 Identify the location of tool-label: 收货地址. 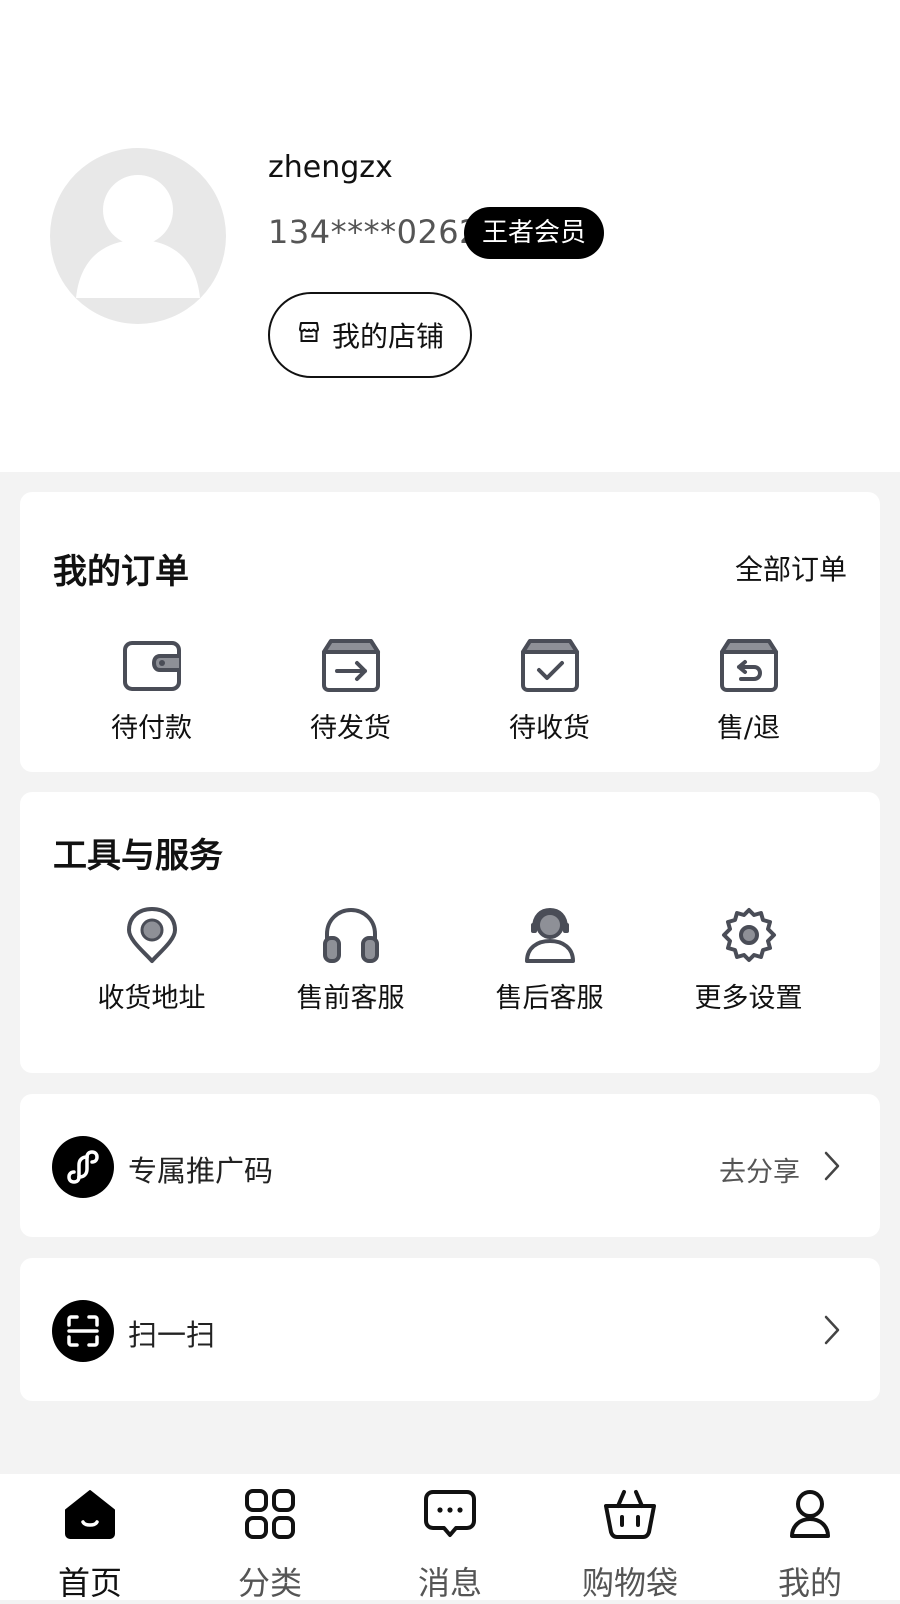
(151, 998).